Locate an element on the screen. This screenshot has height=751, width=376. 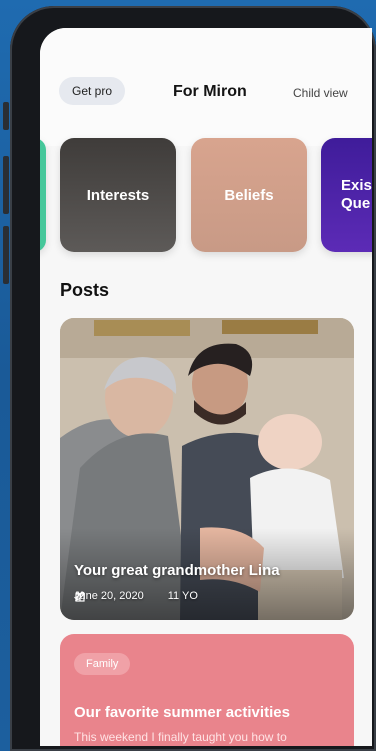
post-tag-badge: Family is located at coordinates (102, 664).